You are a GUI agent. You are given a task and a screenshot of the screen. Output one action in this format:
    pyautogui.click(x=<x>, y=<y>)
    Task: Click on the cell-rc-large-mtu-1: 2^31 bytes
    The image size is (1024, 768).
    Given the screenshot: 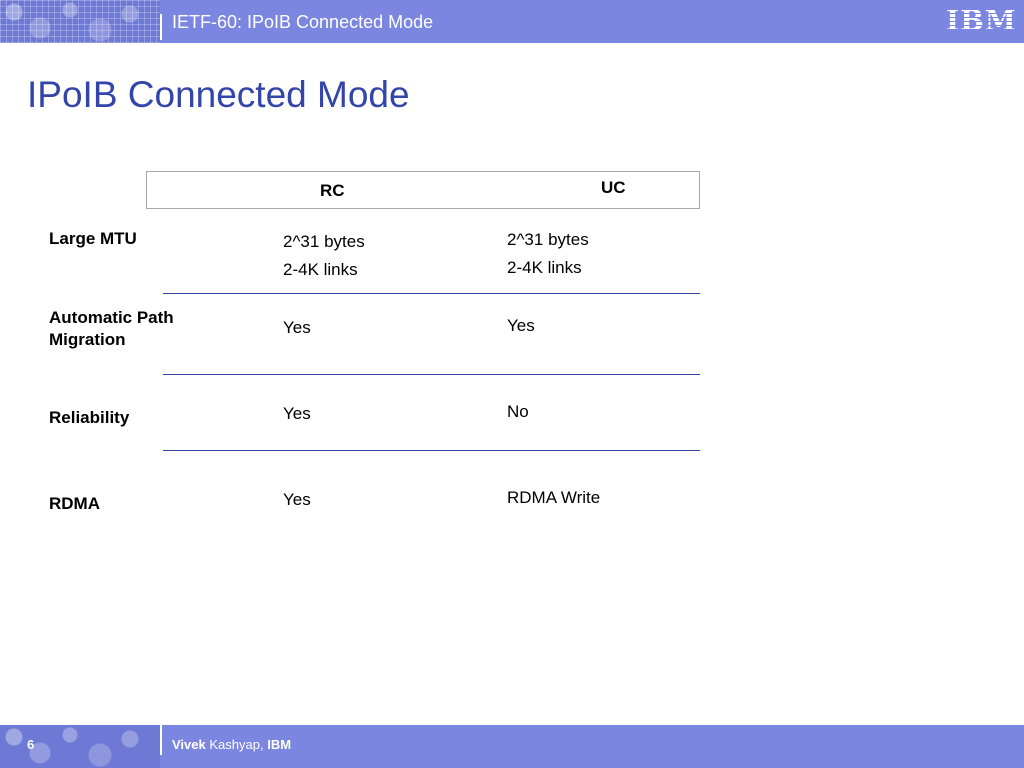 What is the action you would take?
    pyautogui.click(x=324, y=241)
    